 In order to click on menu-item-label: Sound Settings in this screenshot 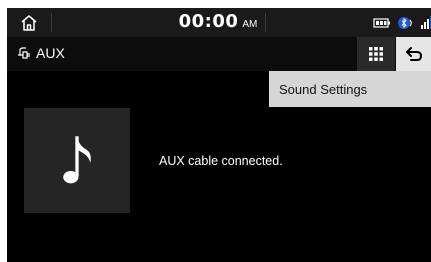, I will do `click(323, 89)`.